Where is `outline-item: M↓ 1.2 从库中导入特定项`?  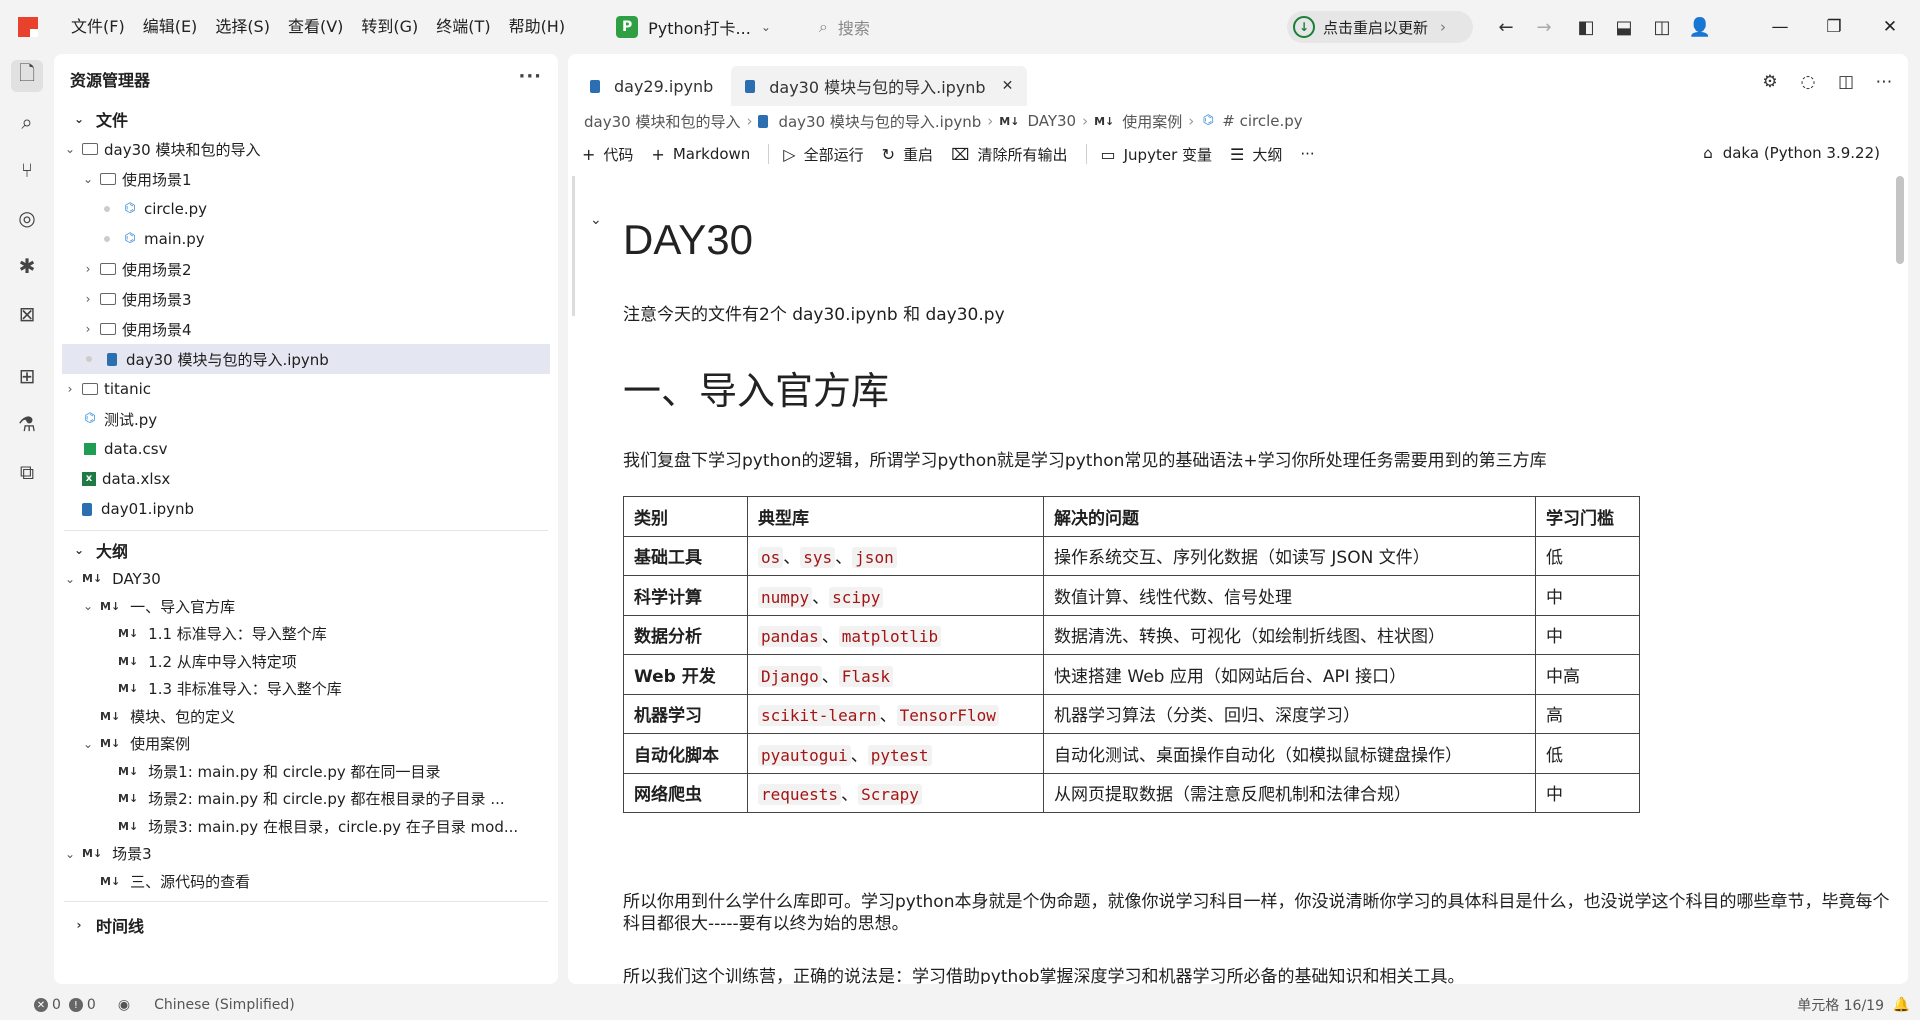 outline-item: M↓ 1.2 从库中导入特定项 is located at coordinates (306, 662).